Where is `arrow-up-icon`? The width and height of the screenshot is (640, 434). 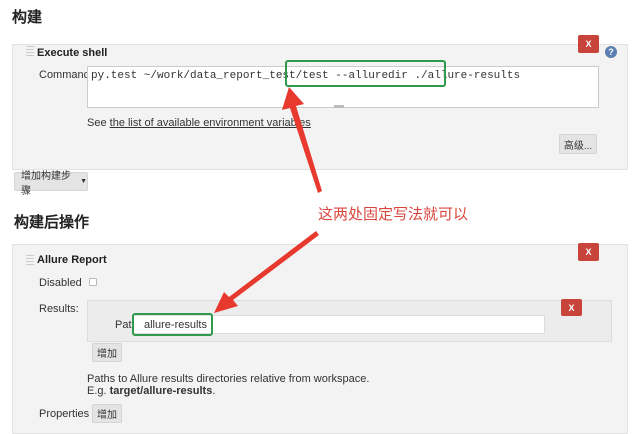
arrow-up-icon is located at coordinates (302, 140).